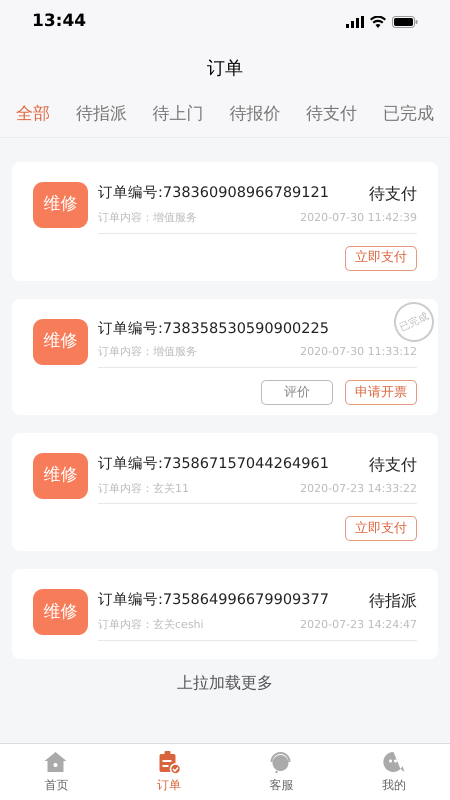  What do you see at coordinates (225, 683) in the screenshot?
I see `load-more-text: 上拉加载更多` at bounding box center [225, 683].